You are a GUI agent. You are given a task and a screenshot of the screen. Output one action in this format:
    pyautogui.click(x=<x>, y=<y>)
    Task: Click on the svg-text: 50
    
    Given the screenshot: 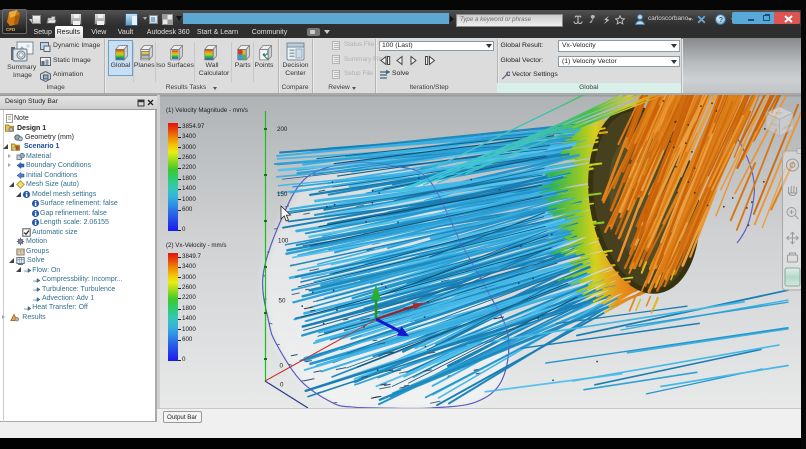 What is the action you would take?
    pyautogui.click(x=282, y=301)
    